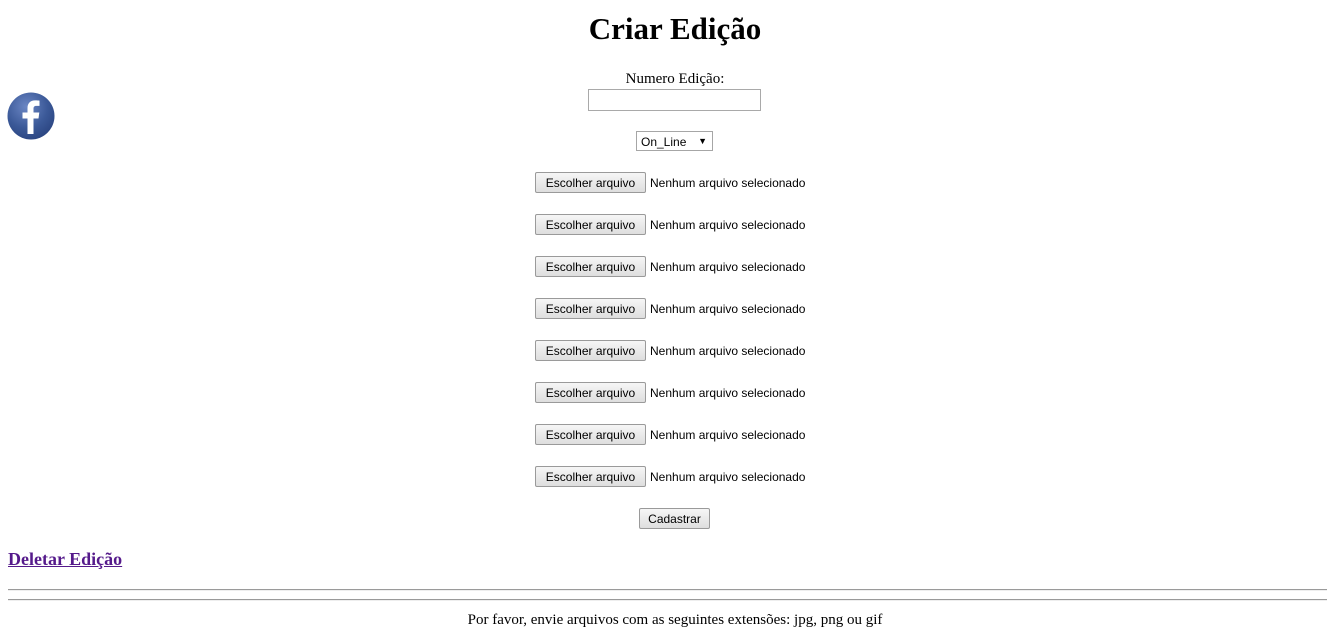 Image resolution: width=1327 pixels, height=633 pixels. What do you see at coordinates (675, 79) in the screenshot?
I see `number-field-label: Numero Edição:` at bounding box center [675, 79].